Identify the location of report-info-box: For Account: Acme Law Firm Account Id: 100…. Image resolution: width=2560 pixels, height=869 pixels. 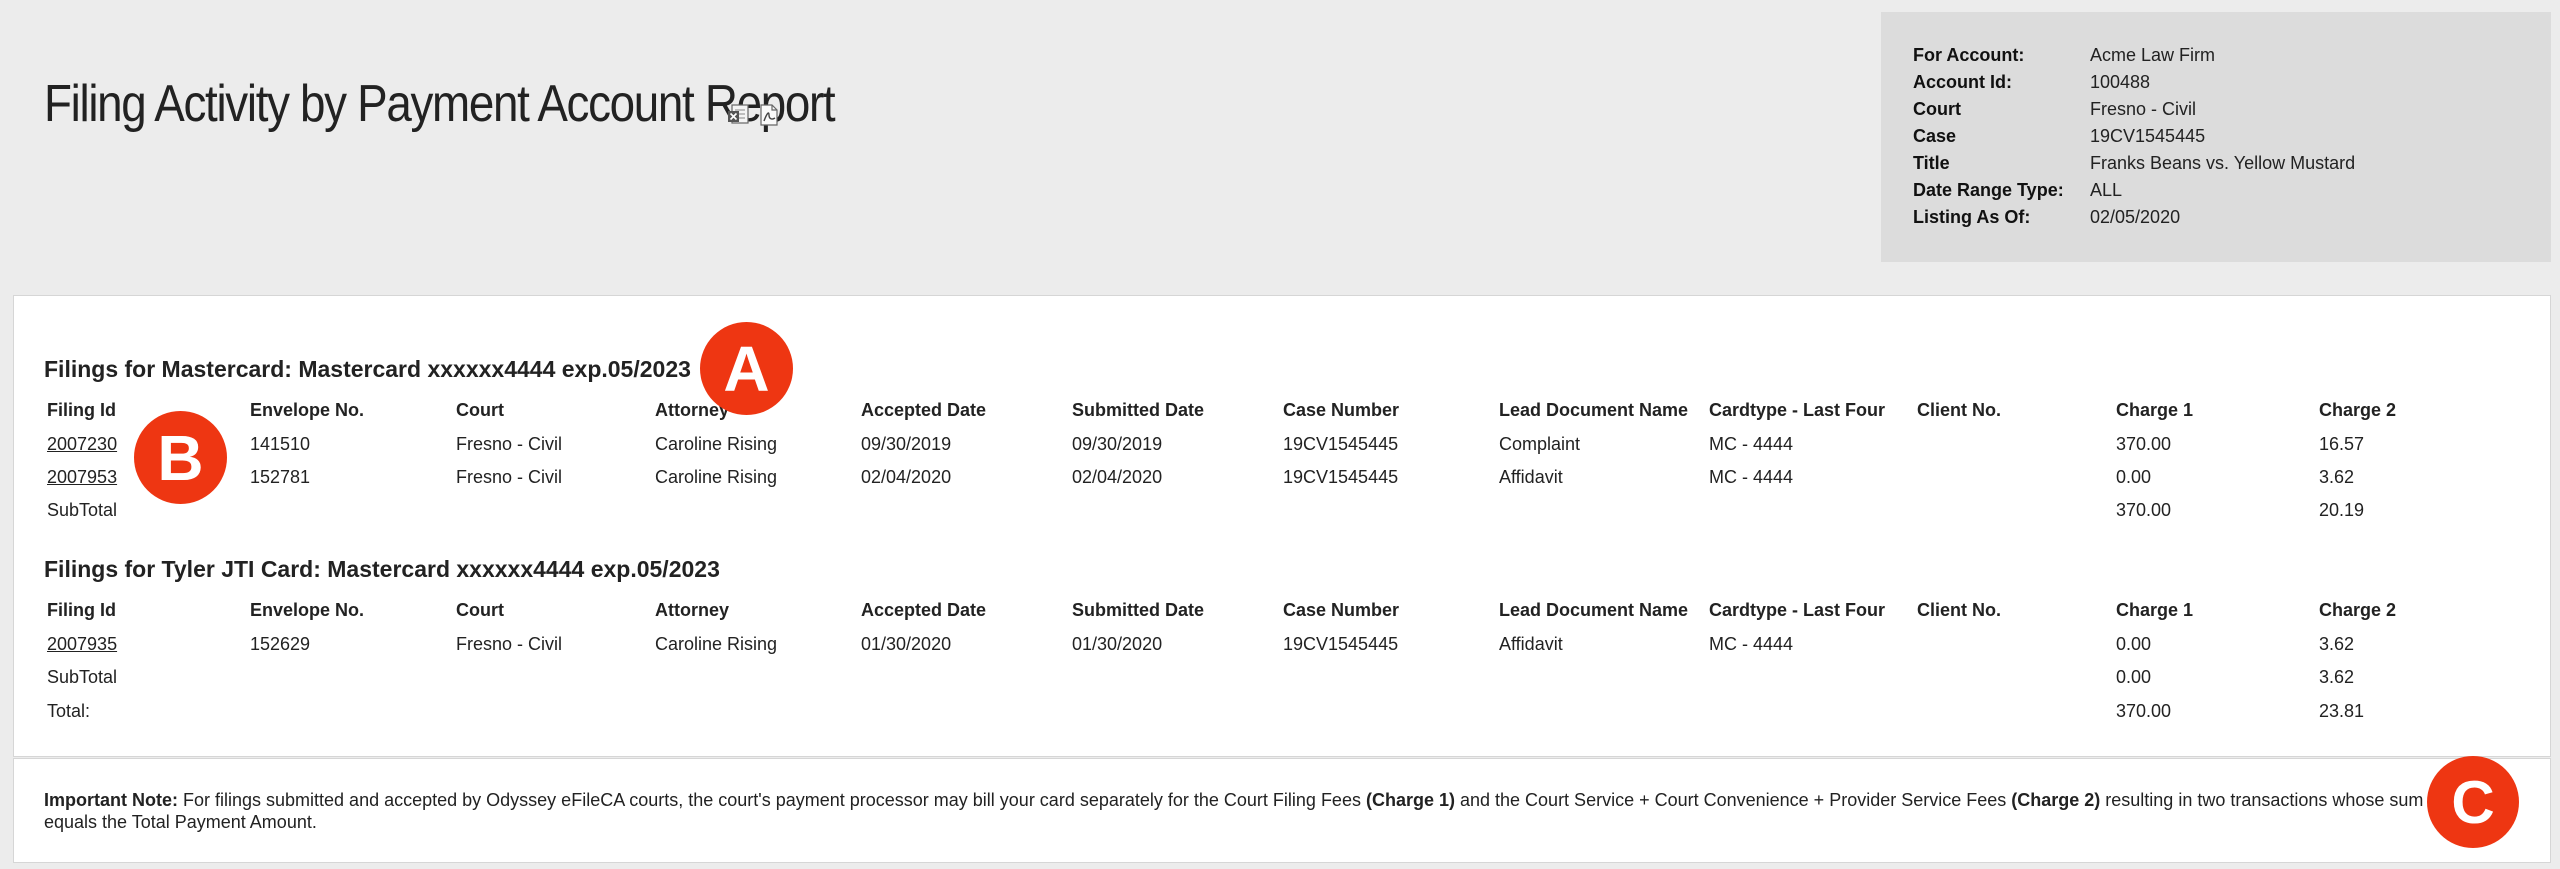
(2216, 137).